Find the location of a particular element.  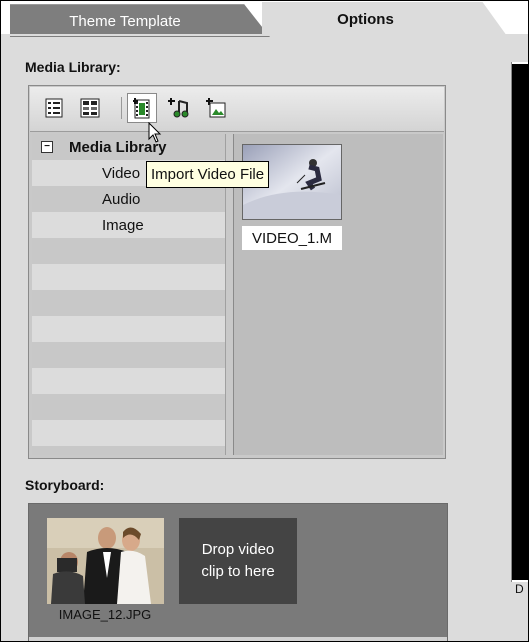

tree-root: − Media Library is located at coordinates (128, 147).